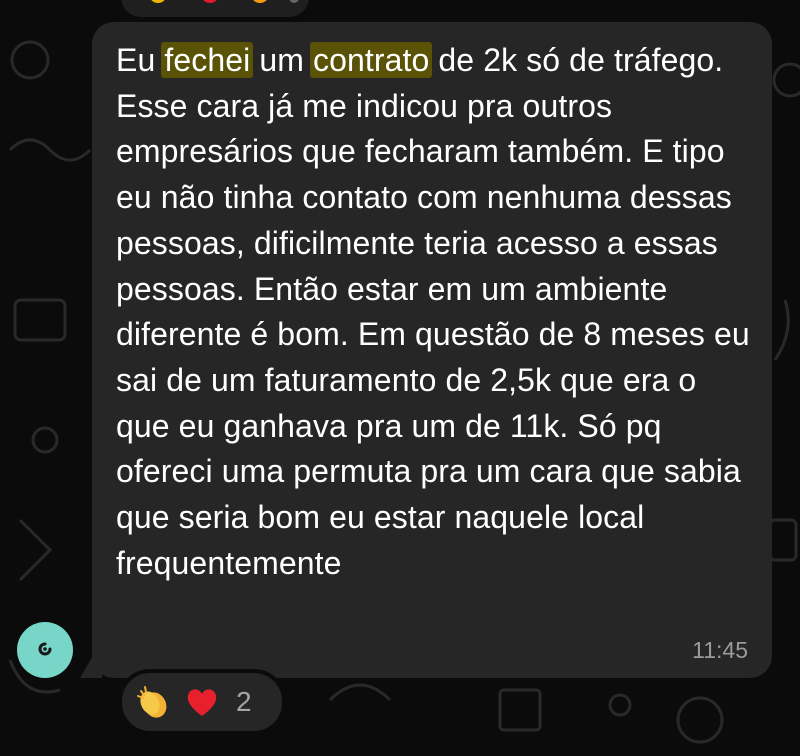  I want to click on message-segment: Eu, so click(140, 60).